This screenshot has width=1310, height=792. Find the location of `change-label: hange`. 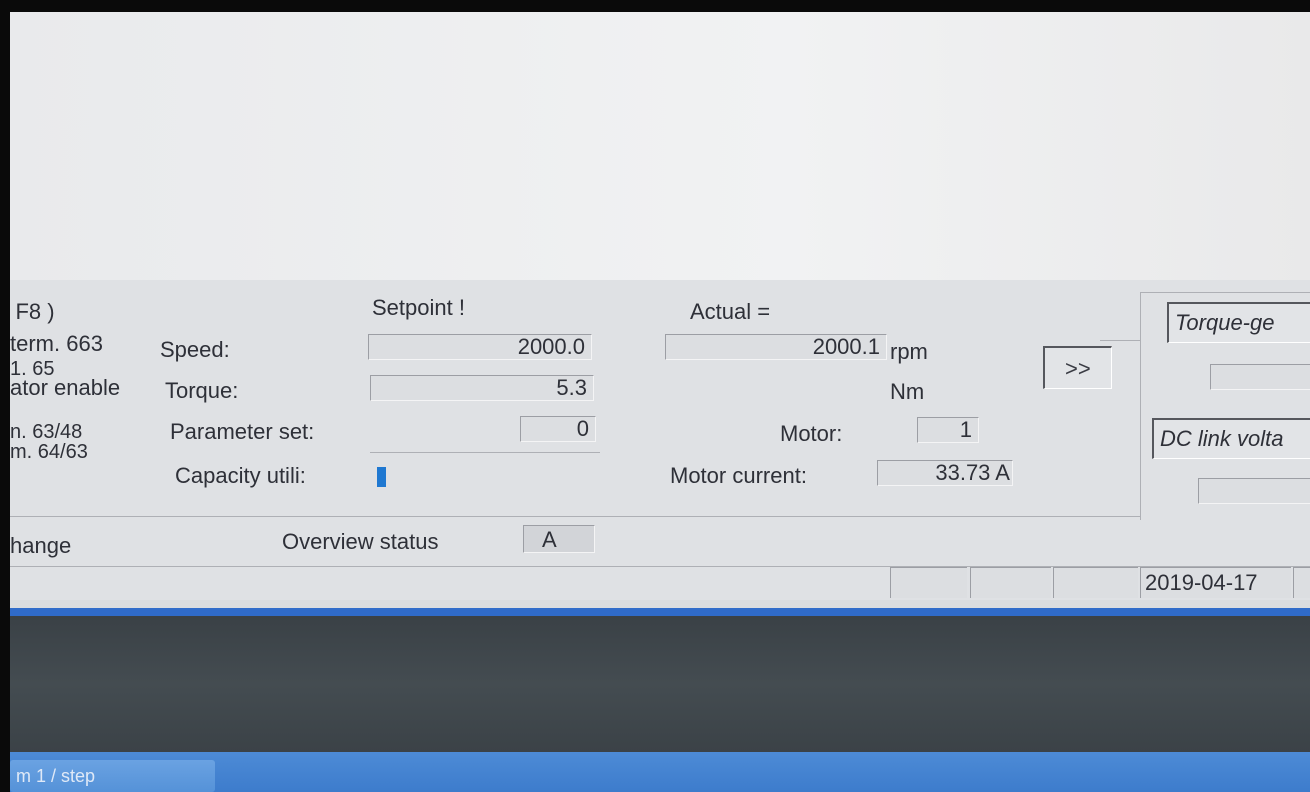

change-label: hange is located at coordinates (41, 545).